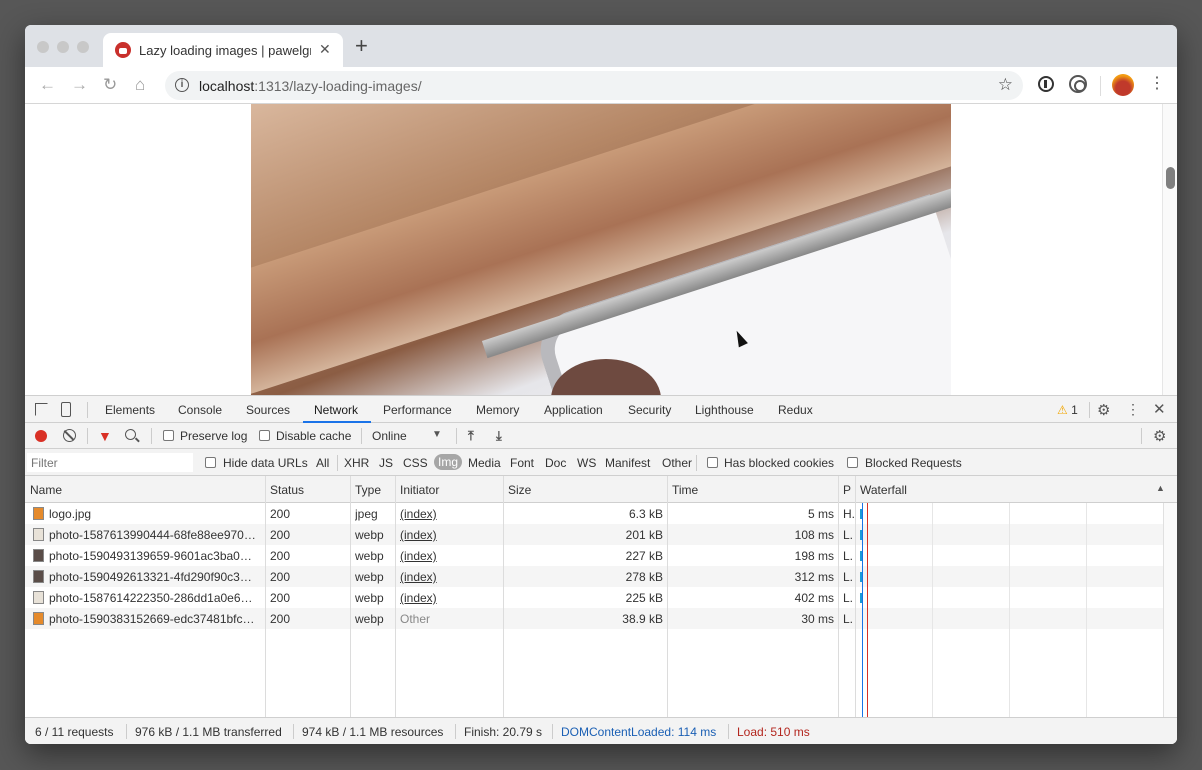  Describe the element at coordinates (79, 85) in the screenshot. I see `forward-icon: →` at that location.